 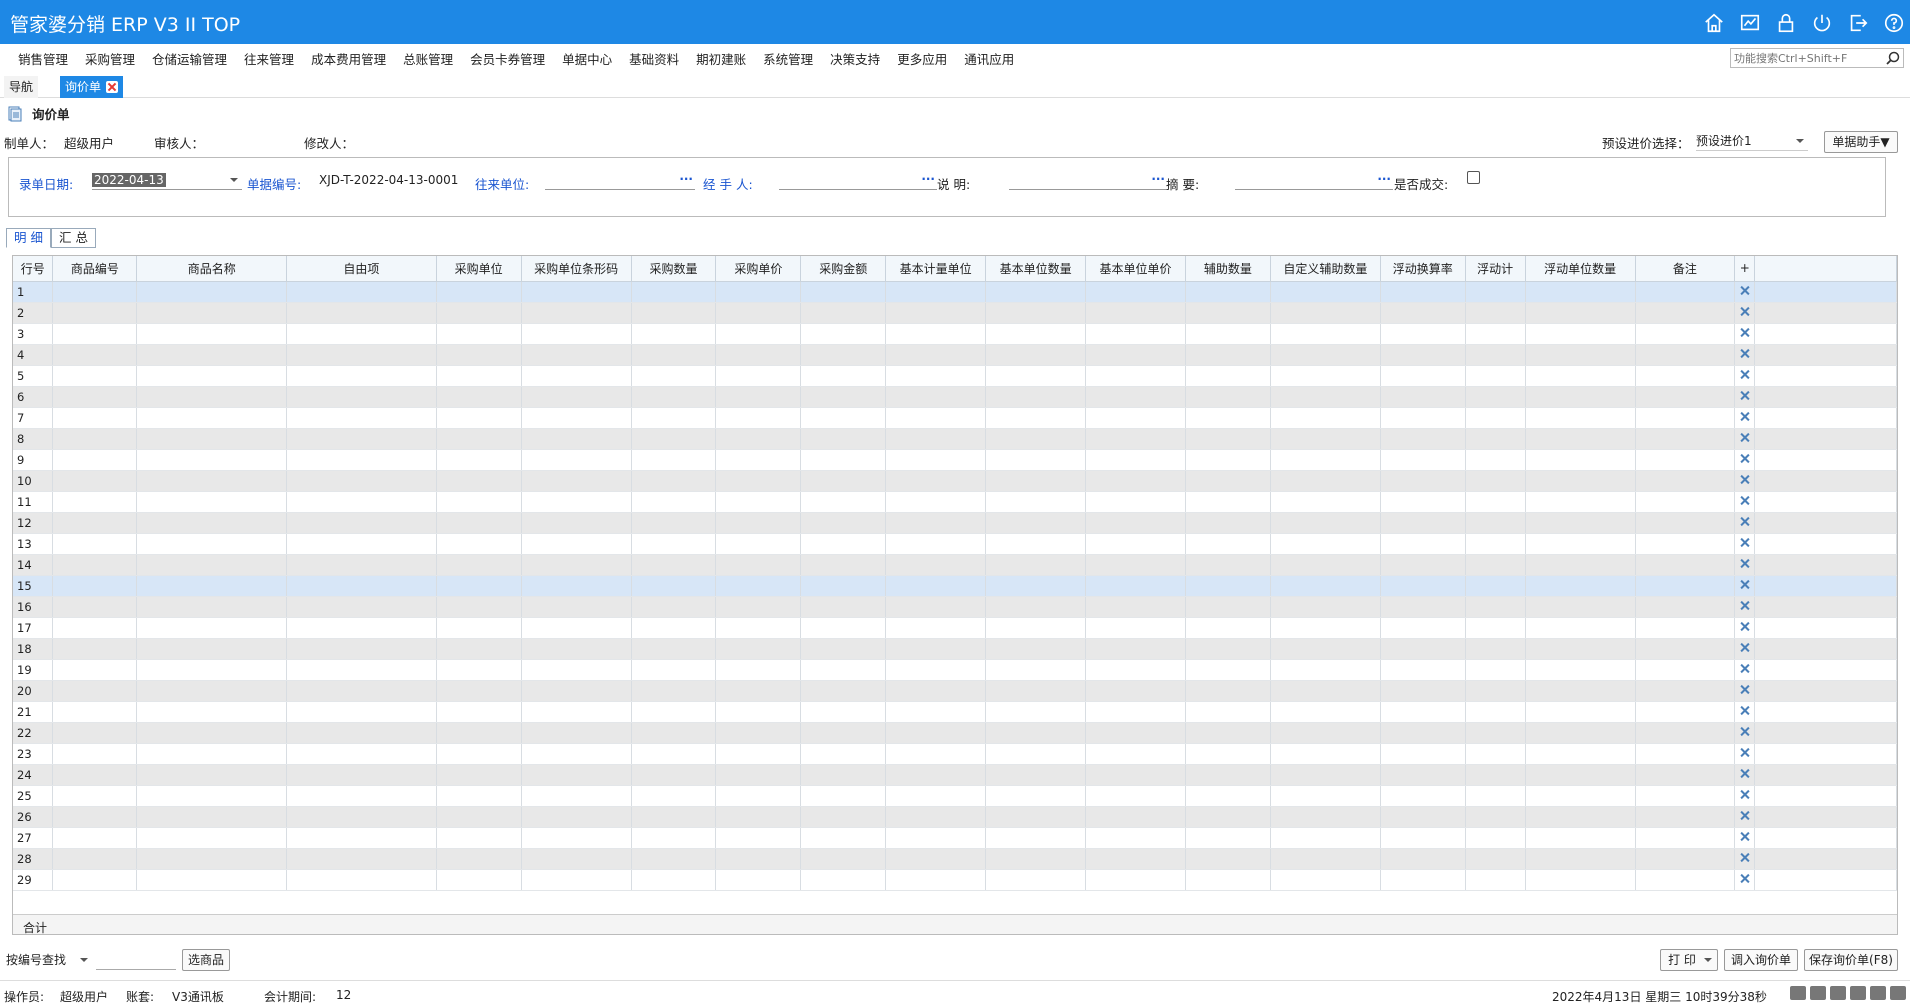 I want to click on table-row: 2, so click(x=955, y=313).